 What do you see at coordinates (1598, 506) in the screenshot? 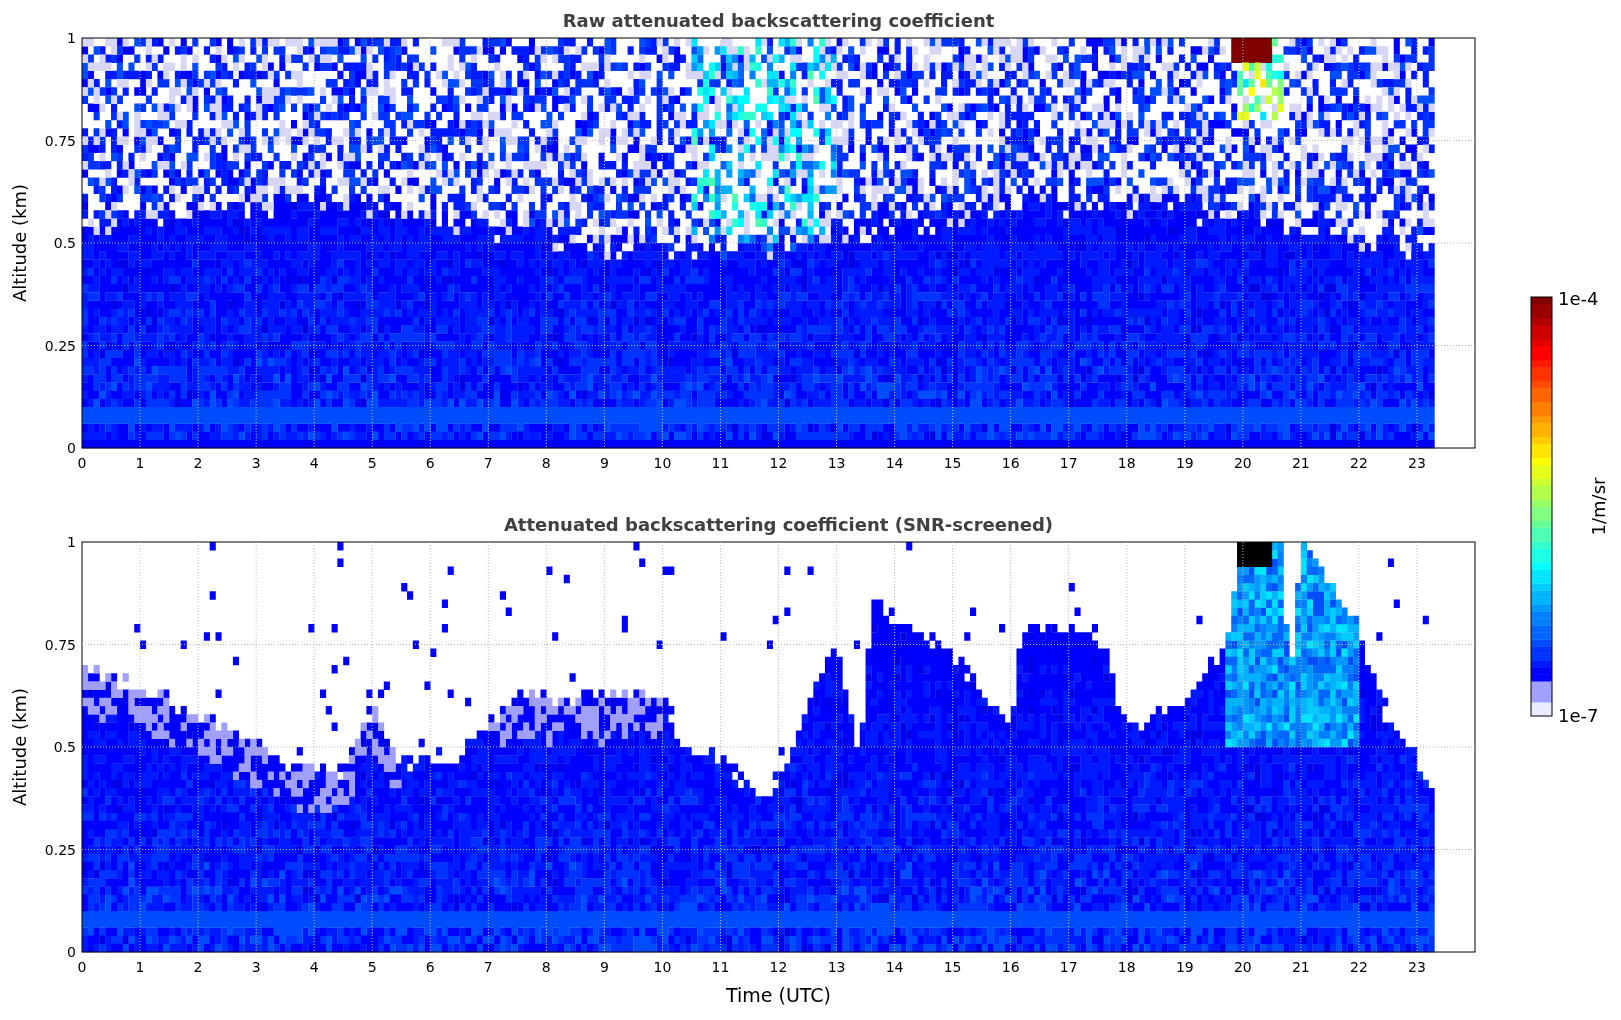
I see `colorbar-label: 1/m/sr` at bounding box center [1598, 506].